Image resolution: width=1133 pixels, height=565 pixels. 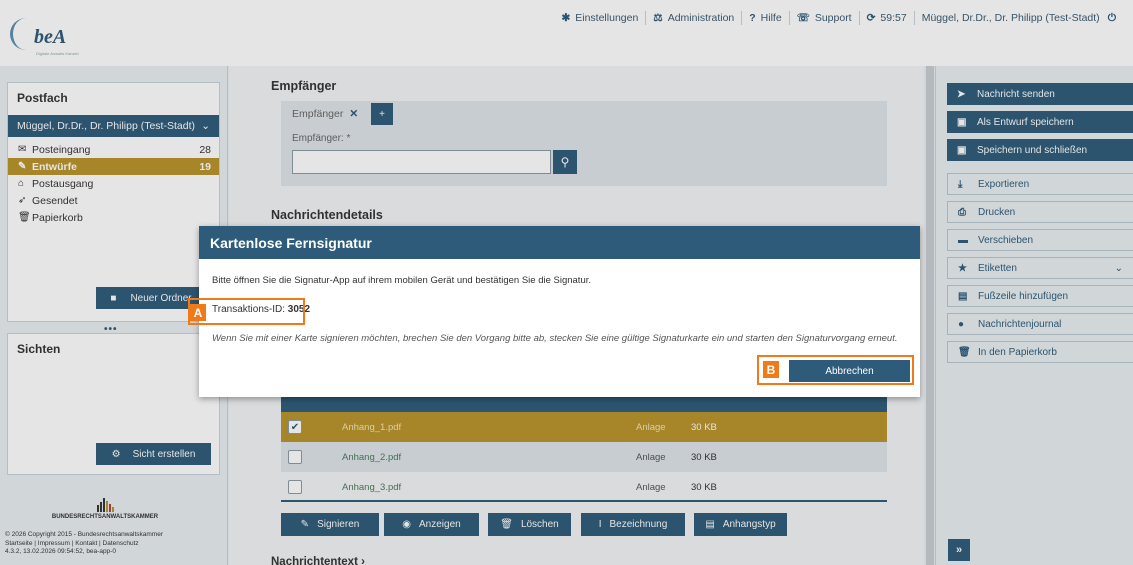 I want to click on marker-b: B, so click(x=771, y=369).